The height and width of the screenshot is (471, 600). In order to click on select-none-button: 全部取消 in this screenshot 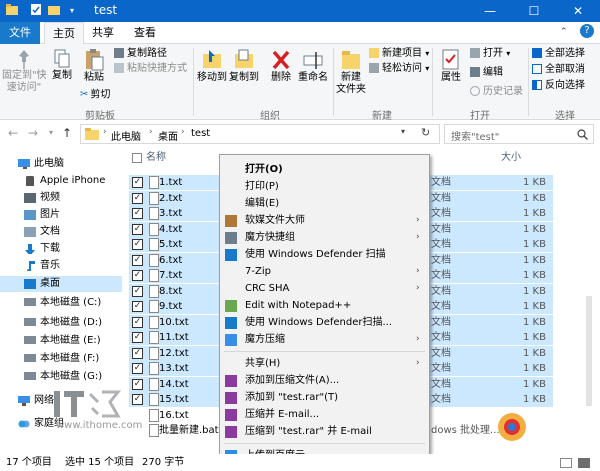, I will do `click(558, 69)`.